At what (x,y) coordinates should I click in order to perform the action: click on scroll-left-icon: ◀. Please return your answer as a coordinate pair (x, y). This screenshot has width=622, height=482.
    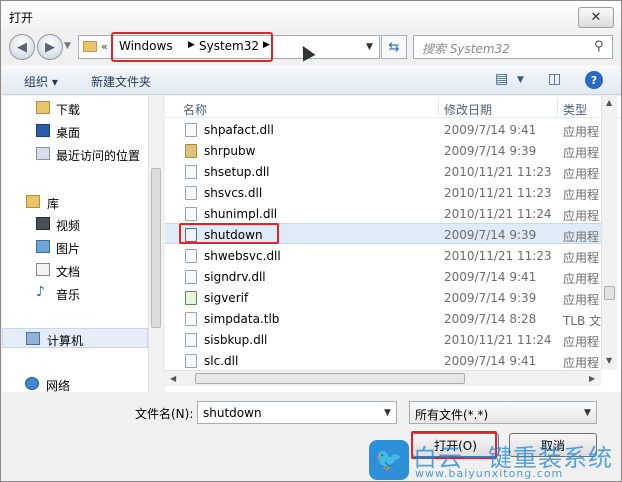
    Looking at the image, I should click on (173, 378).